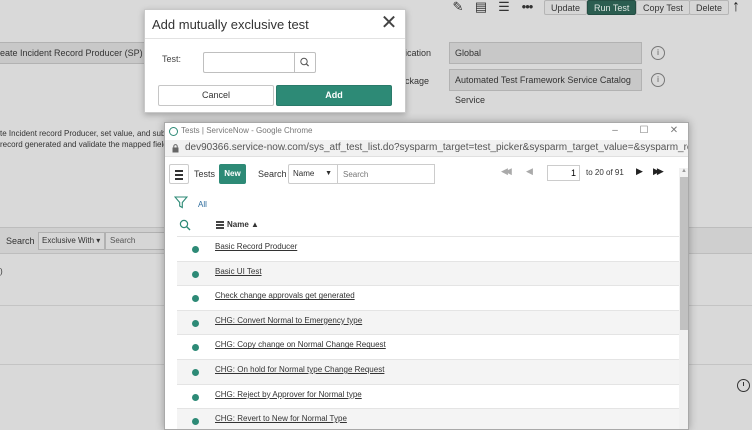 The height and width of the screenshot is (430, 752). Describe the element at coordinates (481, 7) in the screenshot. I see `document-icon: ▤` at that location.